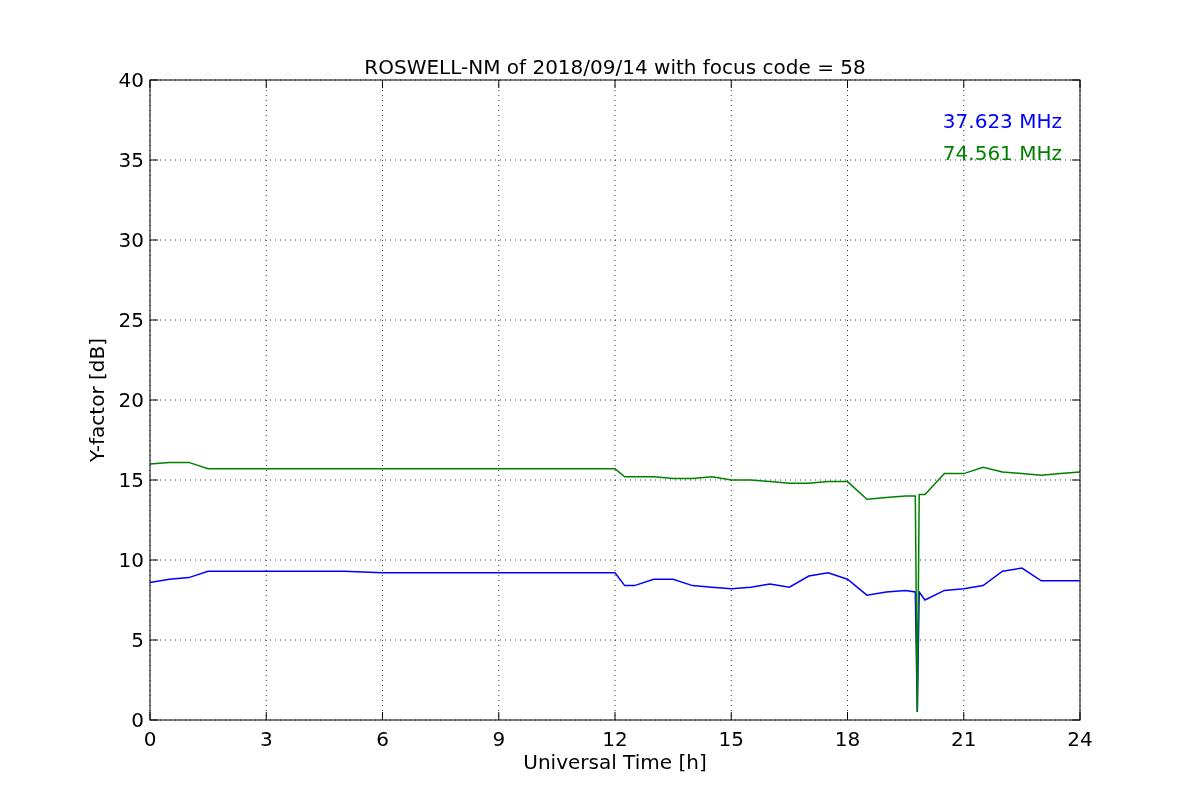 The height and width of the screenshot is (800, 1200). I want to click on tick-label: 18, so click(847, 739).